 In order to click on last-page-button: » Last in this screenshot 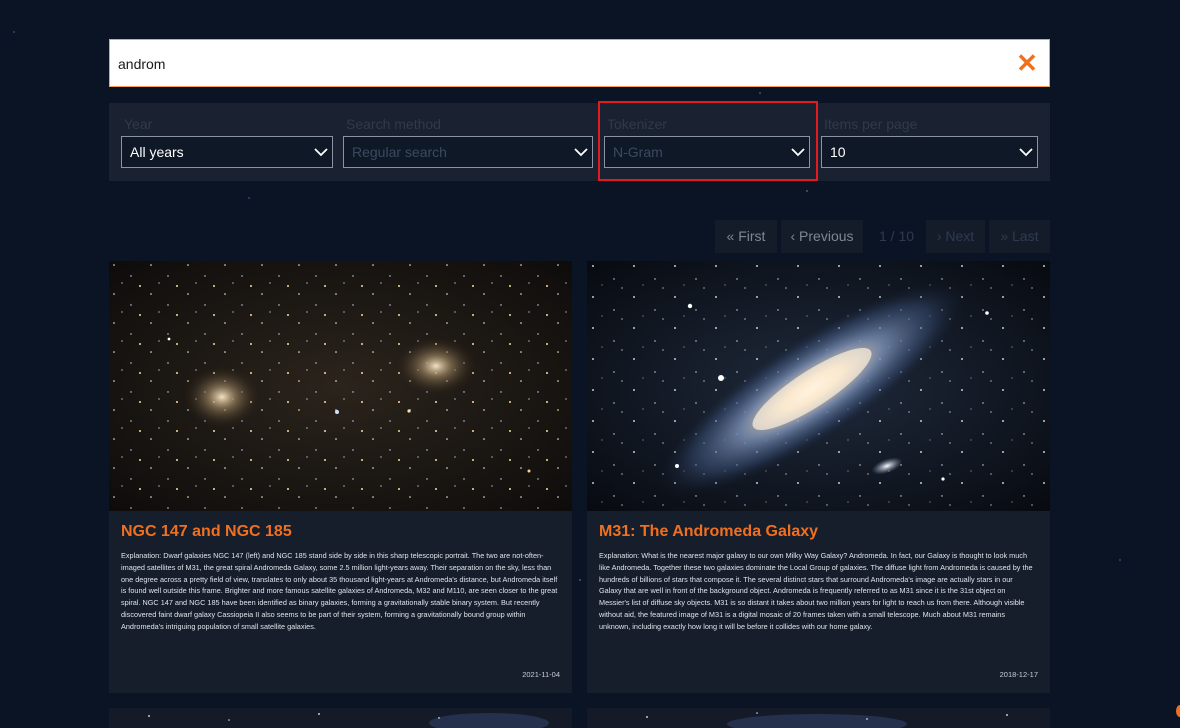, I will do `click(1019, 236)`.